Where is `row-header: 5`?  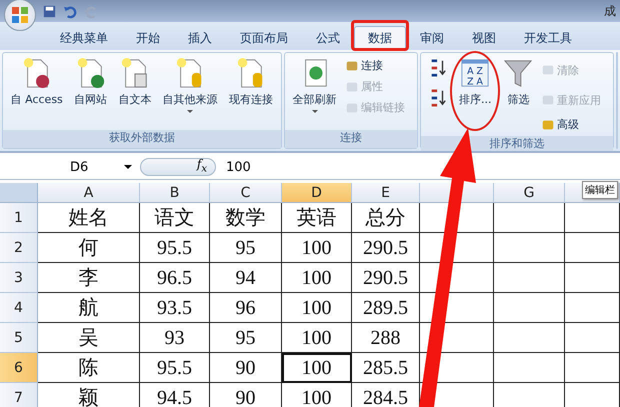 row-header: 5 is located at coordinates (19, 338).